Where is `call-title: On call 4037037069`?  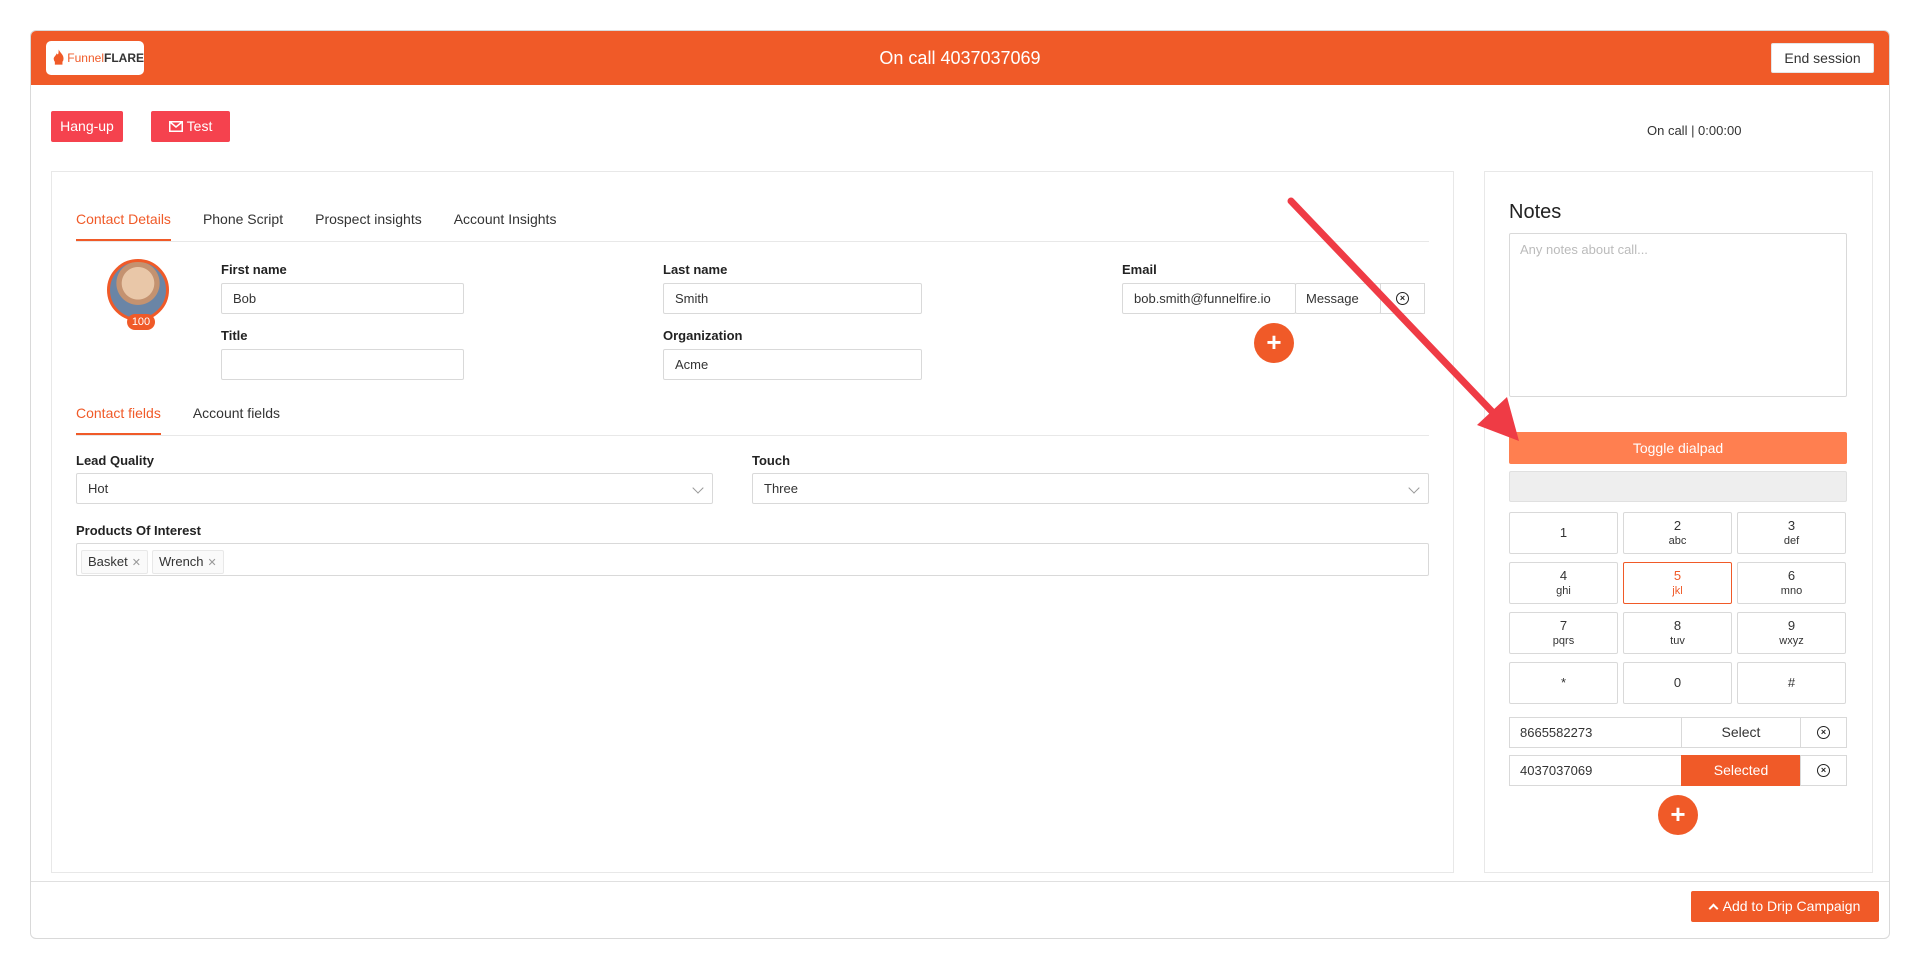
call-title: On call 4037037069 is located at coordinates (960, 58).